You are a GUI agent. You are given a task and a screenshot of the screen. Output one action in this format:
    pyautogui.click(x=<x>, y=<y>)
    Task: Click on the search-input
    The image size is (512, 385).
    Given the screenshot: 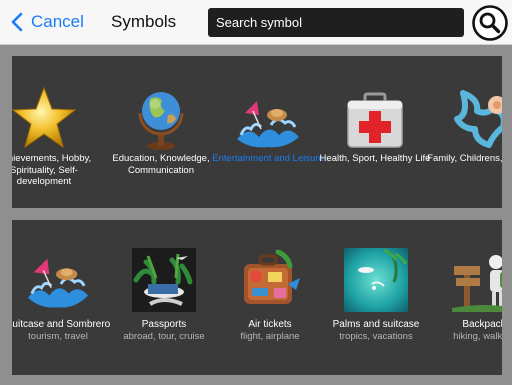 What is the action you would take?
    pyautogui.click(x=336, y=22)
    